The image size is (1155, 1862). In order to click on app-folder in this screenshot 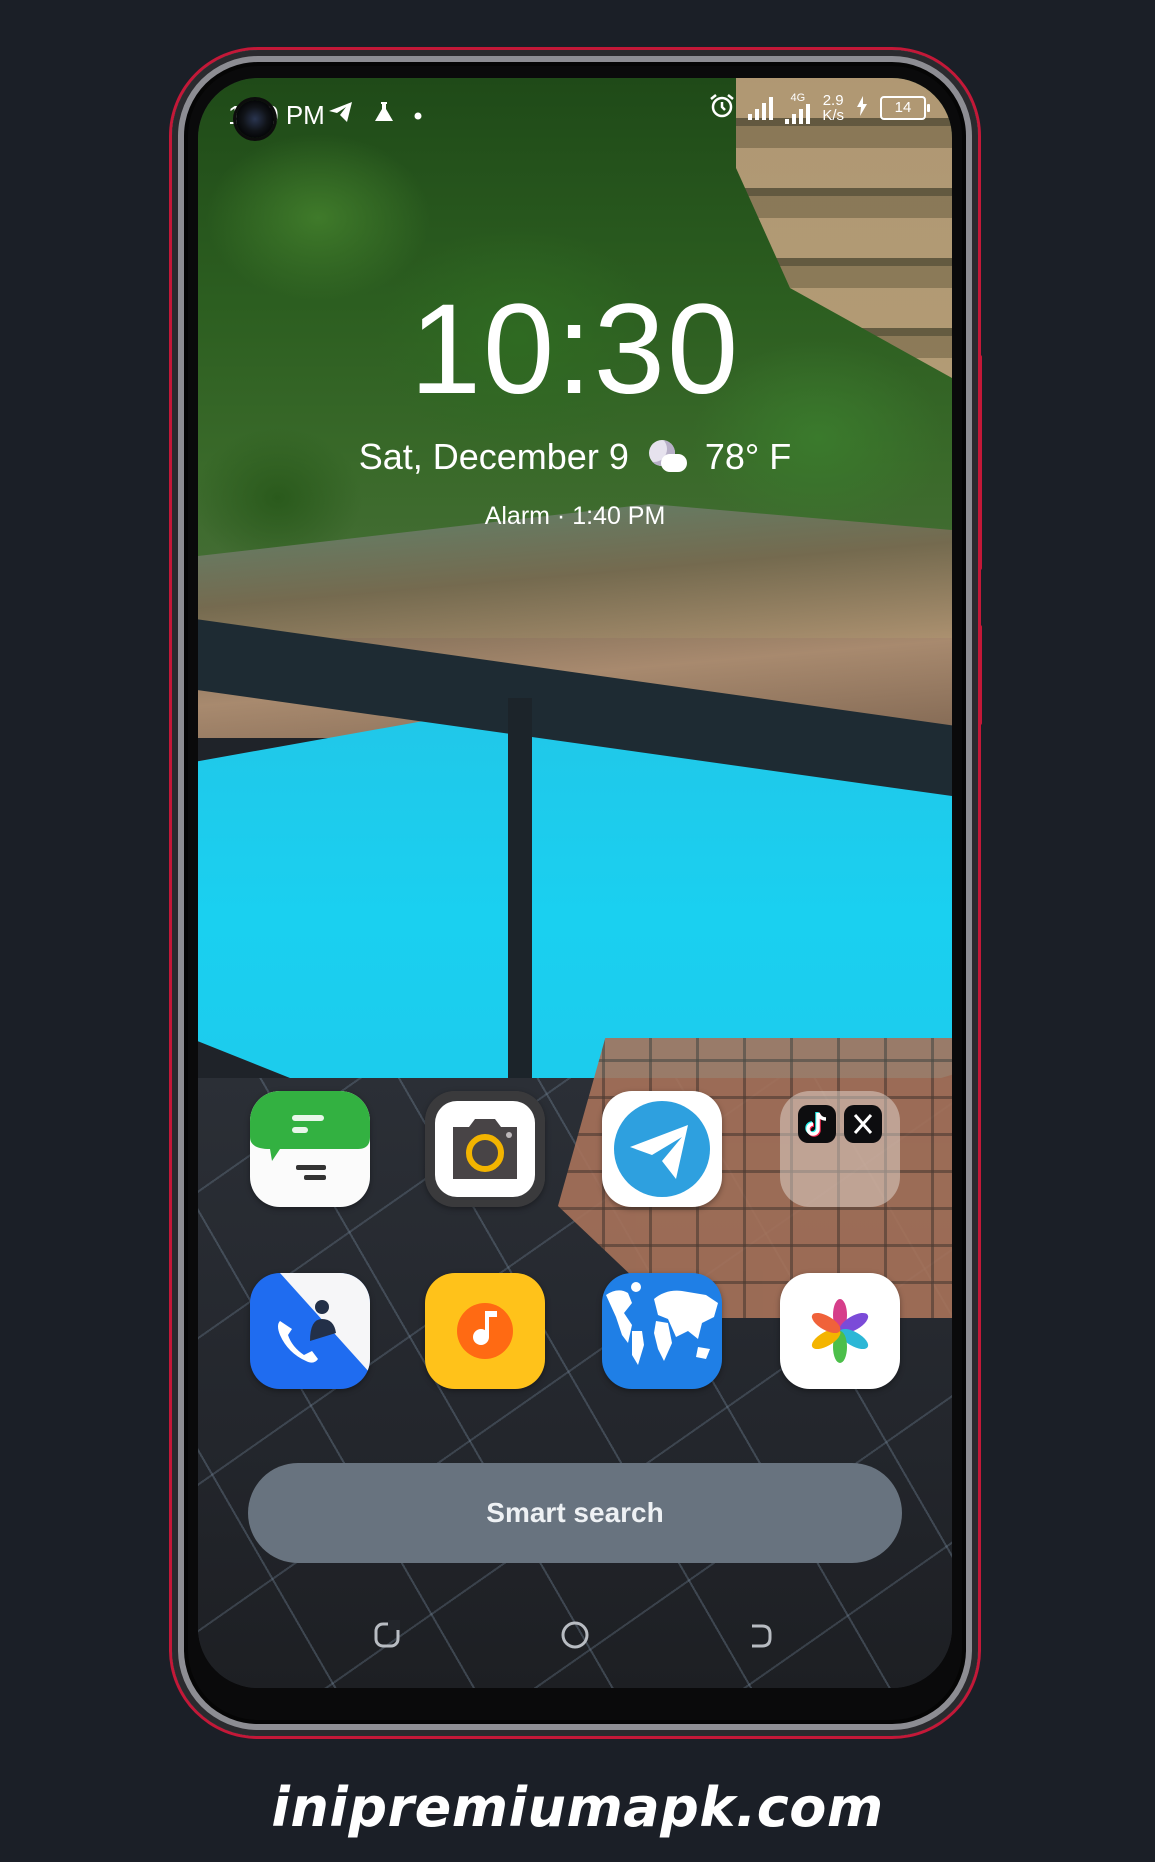, I will do `click(840, 1149)`.